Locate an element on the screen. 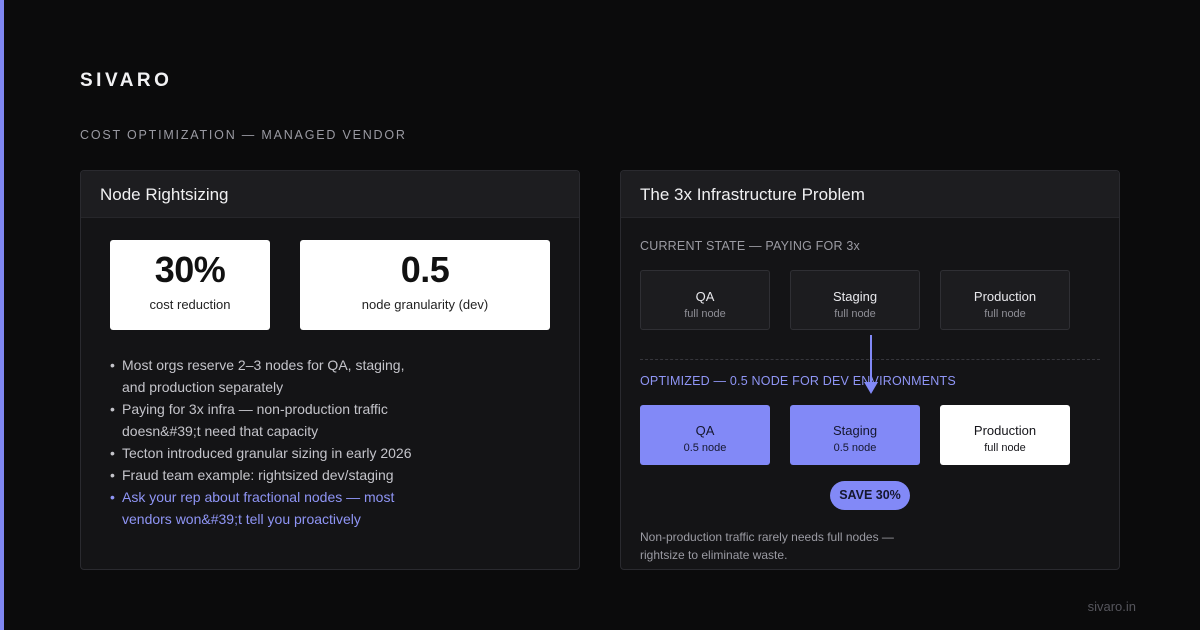 The width and height of the screenshot is (1200, 630). current-env-qa: QA full node is located at coordinates (705, 300).